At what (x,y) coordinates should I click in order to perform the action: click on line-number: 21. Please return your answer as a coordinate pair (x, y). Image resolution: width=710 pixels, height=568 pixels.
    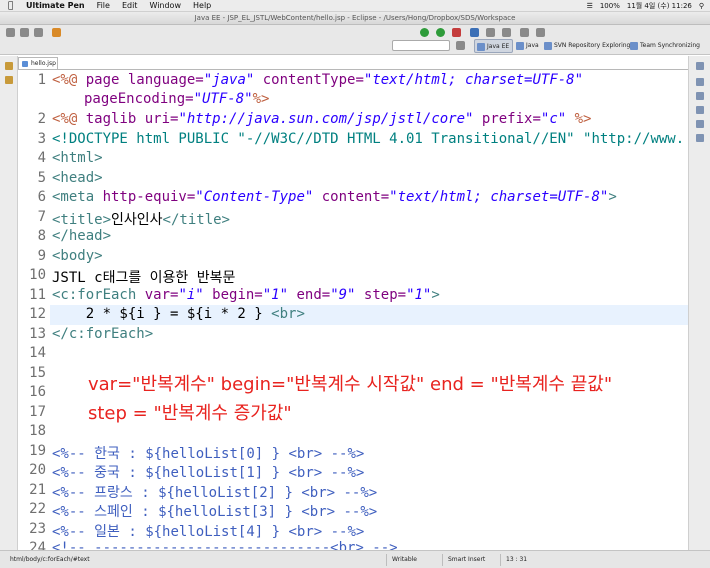
    Looking at the image, I should click on (37, 490).